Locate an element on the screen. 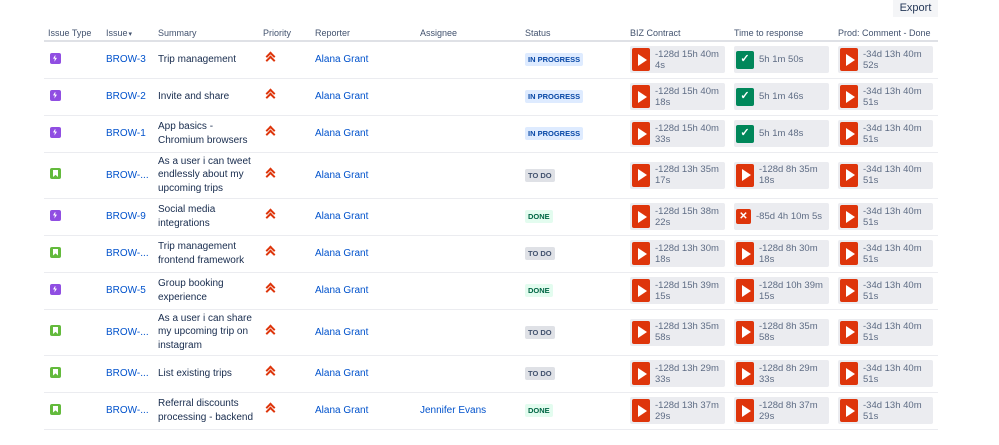  lightning-icon is located at coordinates (55, 289).